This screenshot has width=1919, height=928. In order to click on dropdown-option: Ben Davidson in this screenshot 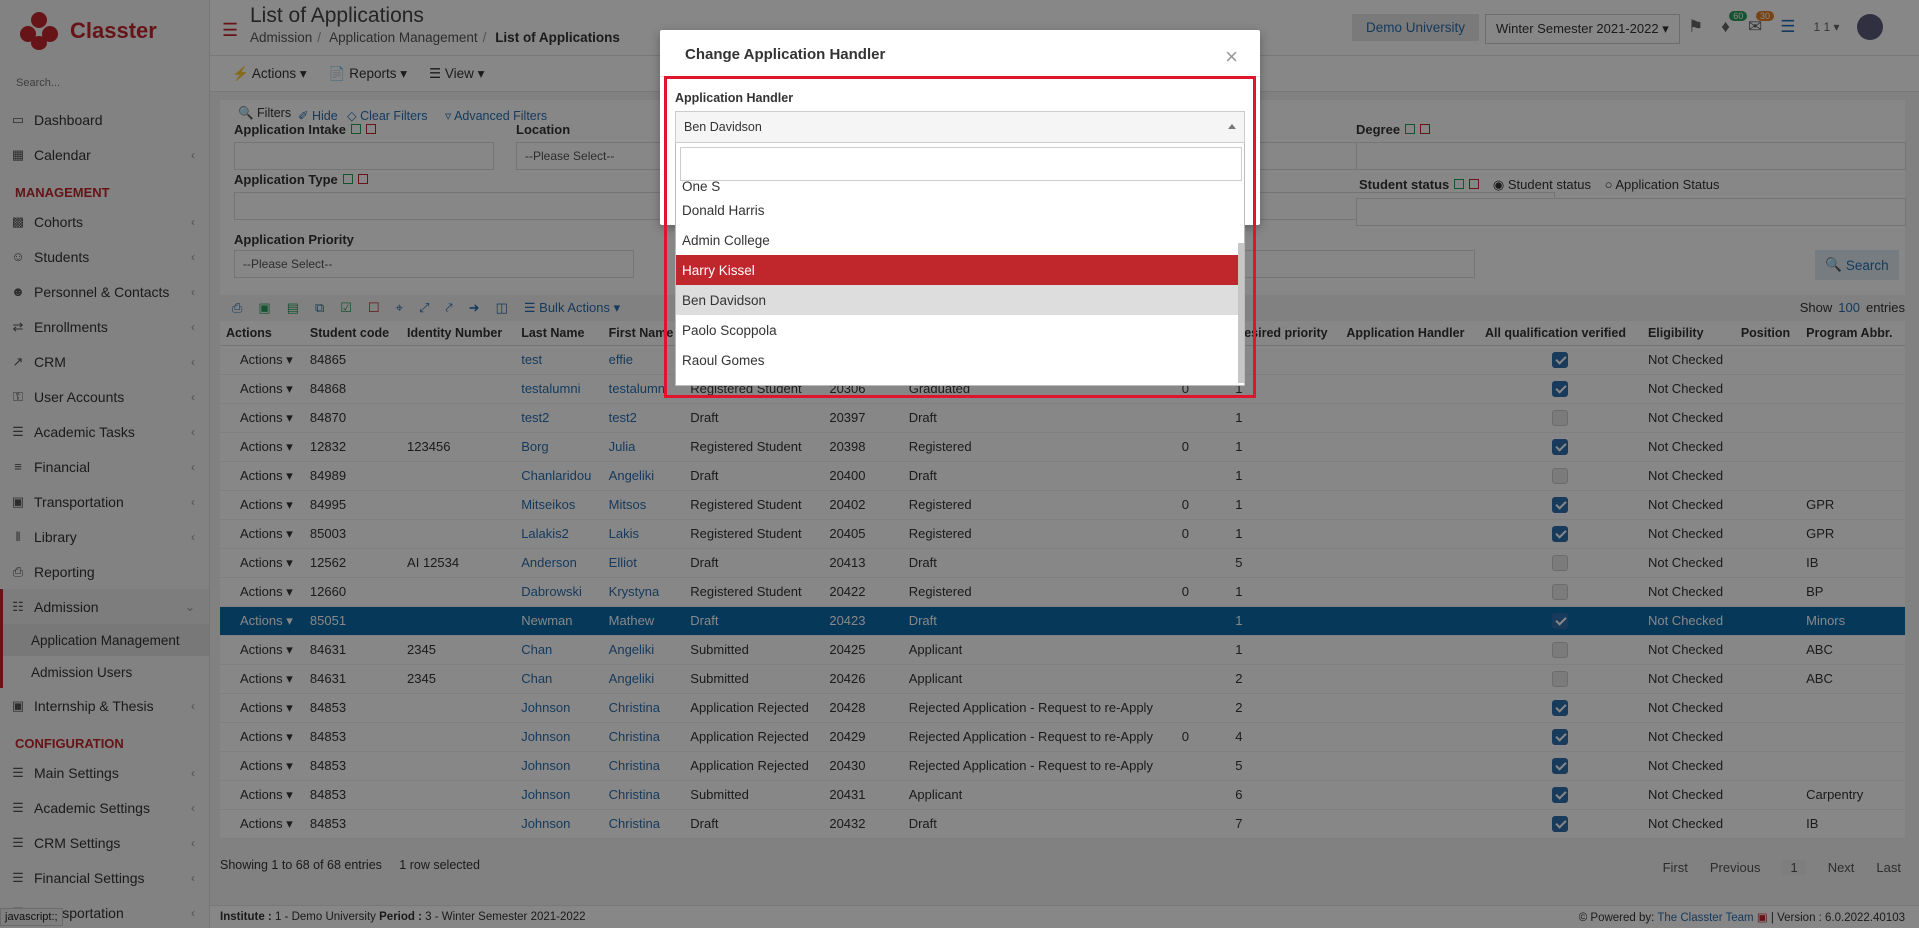, I will do `click(958, 300)`.